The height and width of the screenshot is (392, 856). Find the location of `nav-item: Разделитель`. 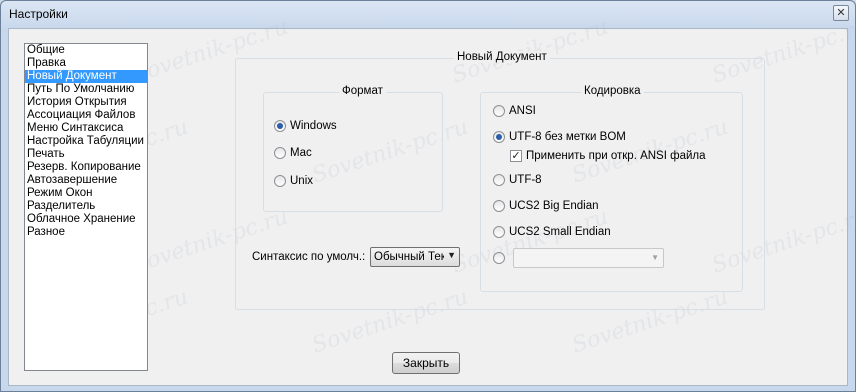

nav-item: Разделитель is located at coordinates (86, 206).